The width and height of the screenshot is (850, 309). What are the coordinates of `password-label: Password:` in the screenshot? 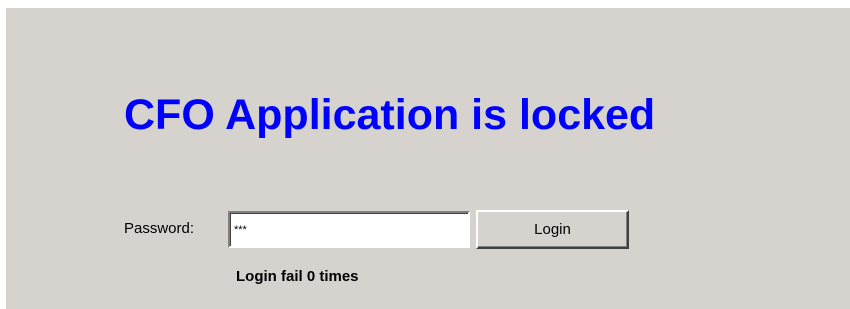 It's located at (159, 228).